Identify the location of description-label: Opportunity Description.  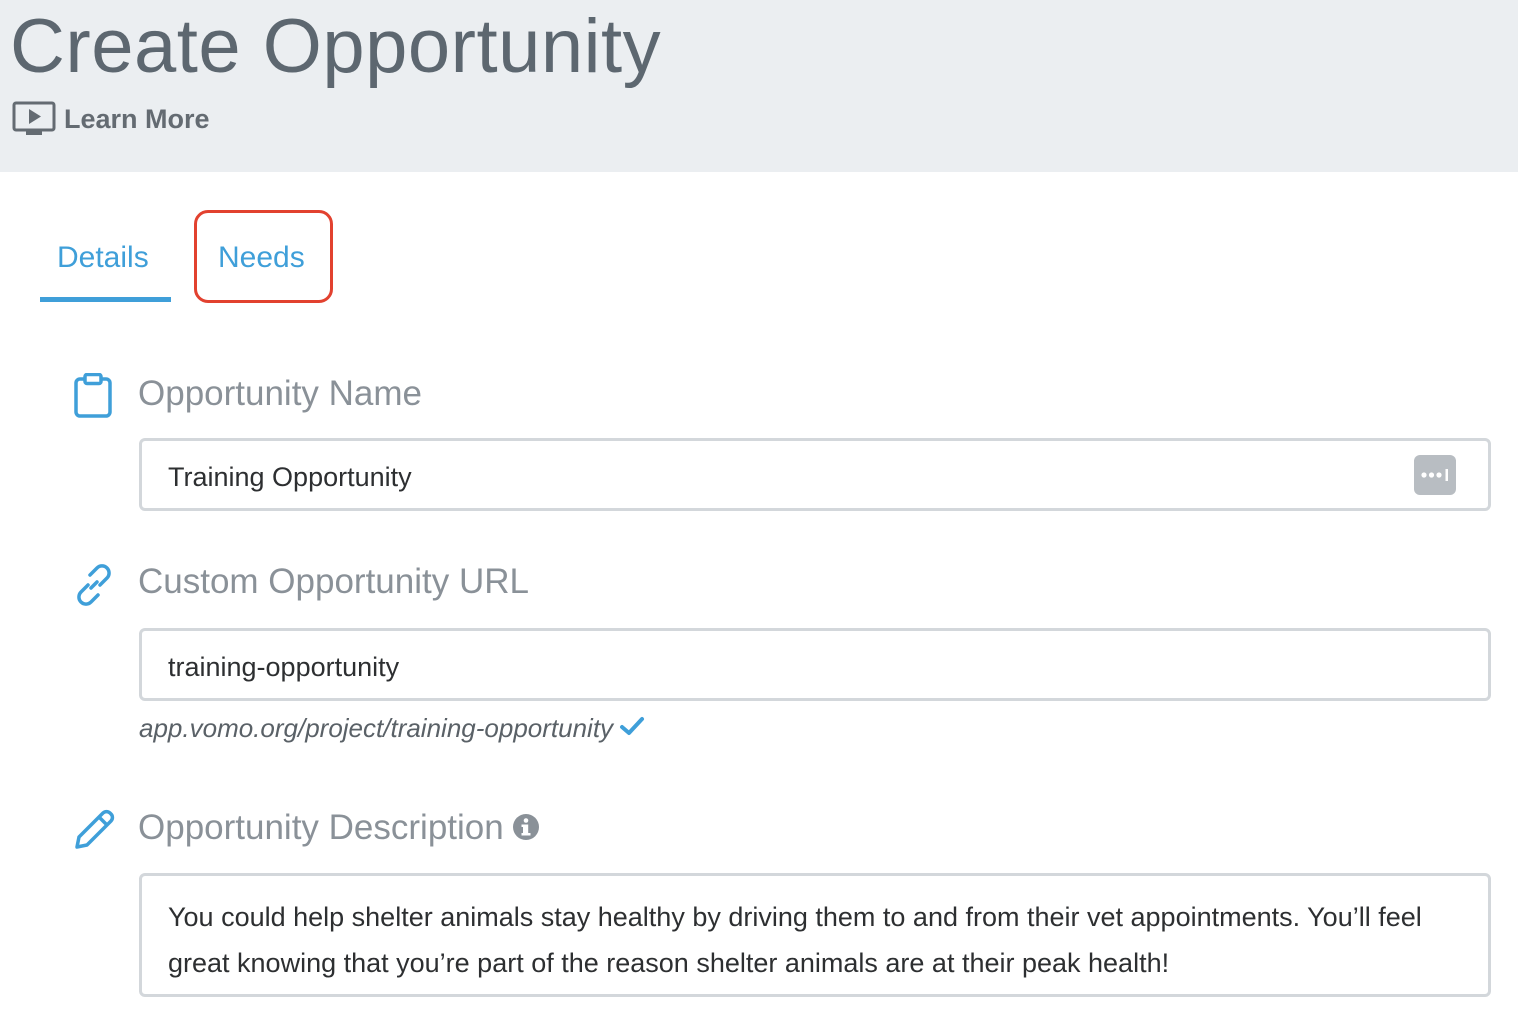
(321, 827).